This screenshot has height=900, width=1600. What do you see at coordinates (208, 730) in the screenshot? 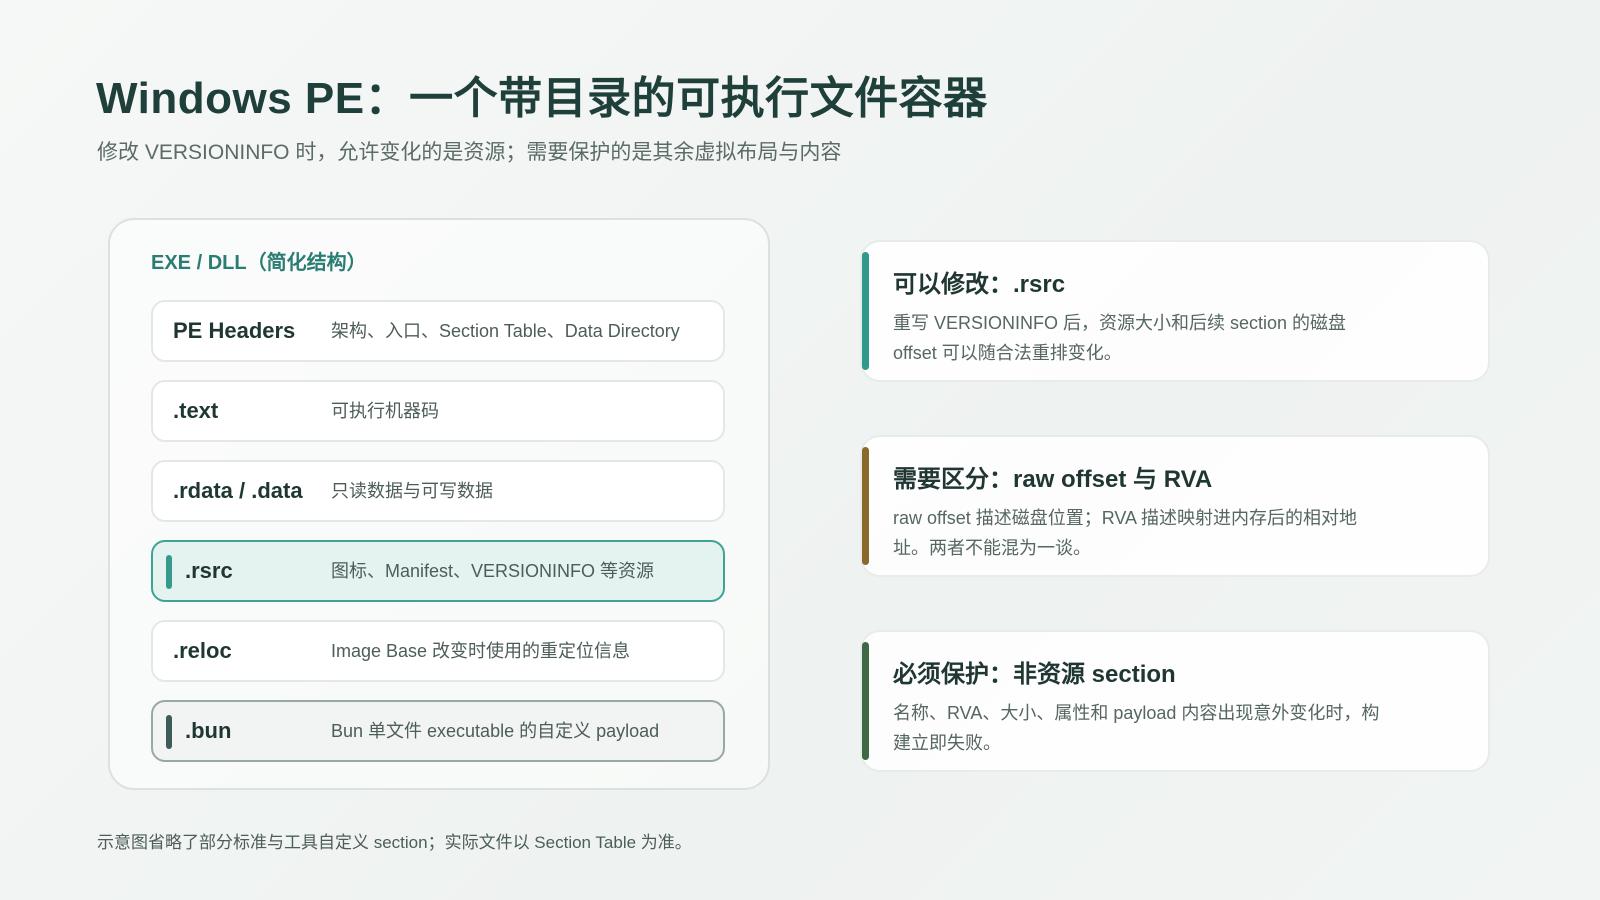
I see `section-name: .bun` at bounding box center [208, 730].